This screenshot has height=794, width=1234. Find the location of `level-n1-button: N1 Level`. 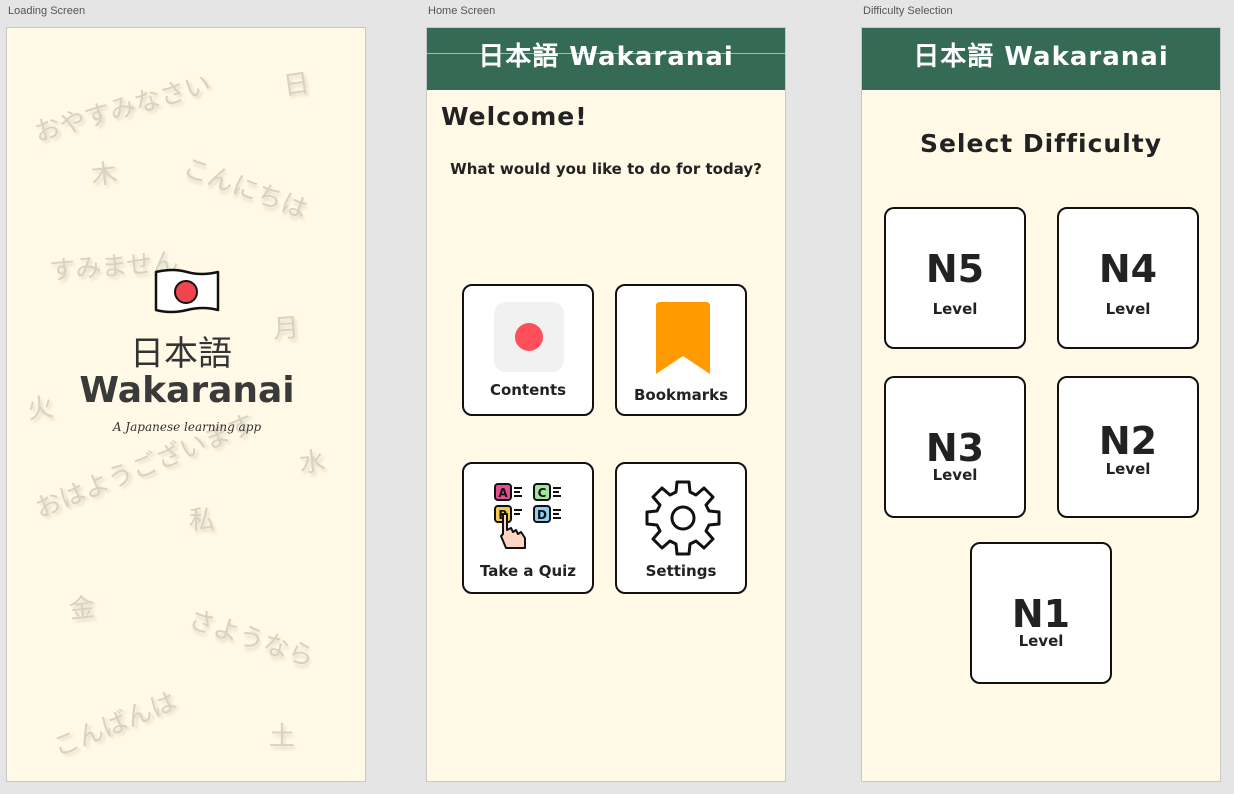

level-n1-button: N1 Level is located at coordinates (1041, 613).